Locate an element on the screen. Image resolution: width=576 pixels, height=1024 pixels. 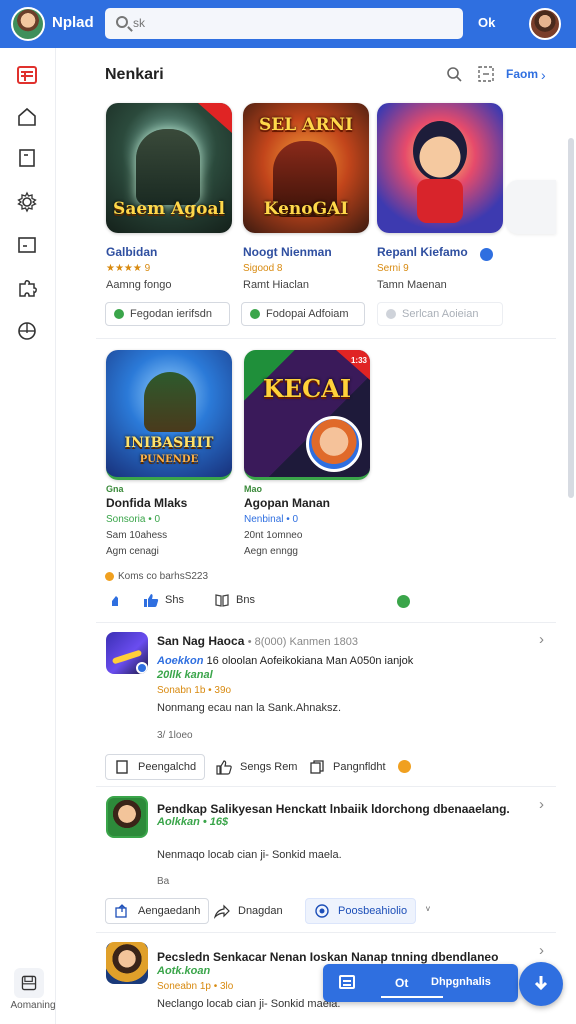
post-action-button: Sengs Rem is located at coordinates (256, 767).